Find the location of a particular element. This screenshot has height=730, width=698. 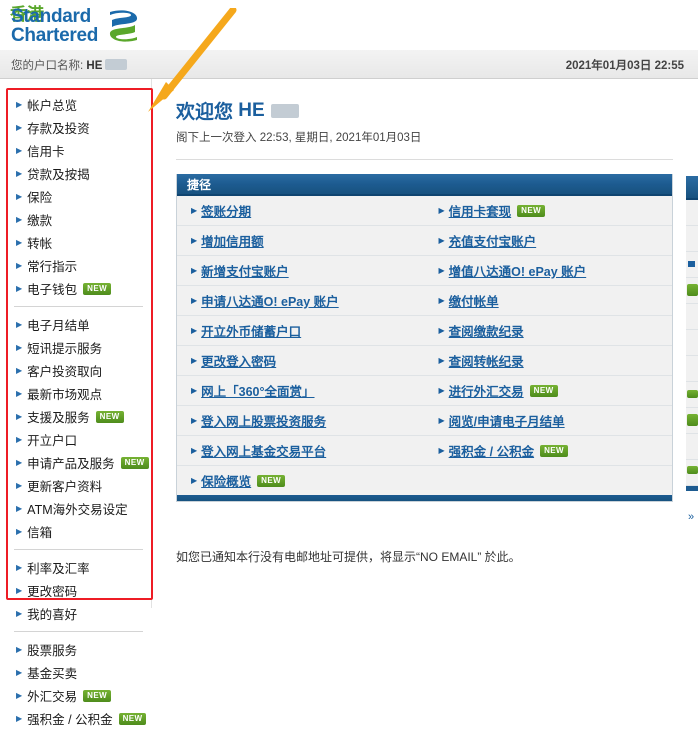

account-name-display: 您的户口名称: HE is located at coordinates (69, 65).